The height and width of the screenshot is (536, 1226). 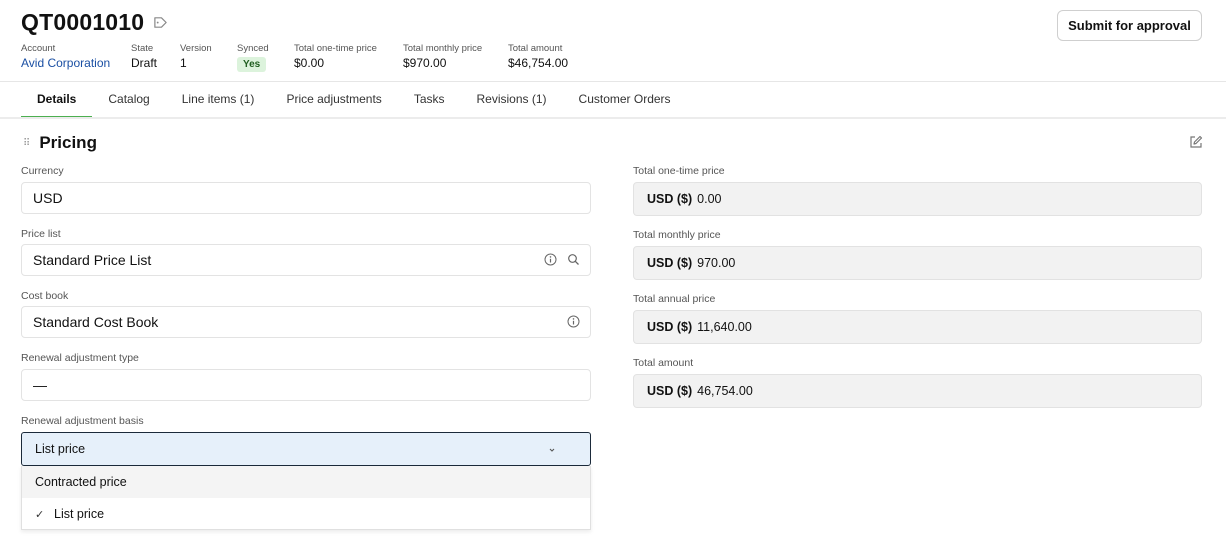 What do you see at coordinates (724, 327) in the screenshot?
I see `annual-price-value: 11,640.00` at bounding box center [724, 327].